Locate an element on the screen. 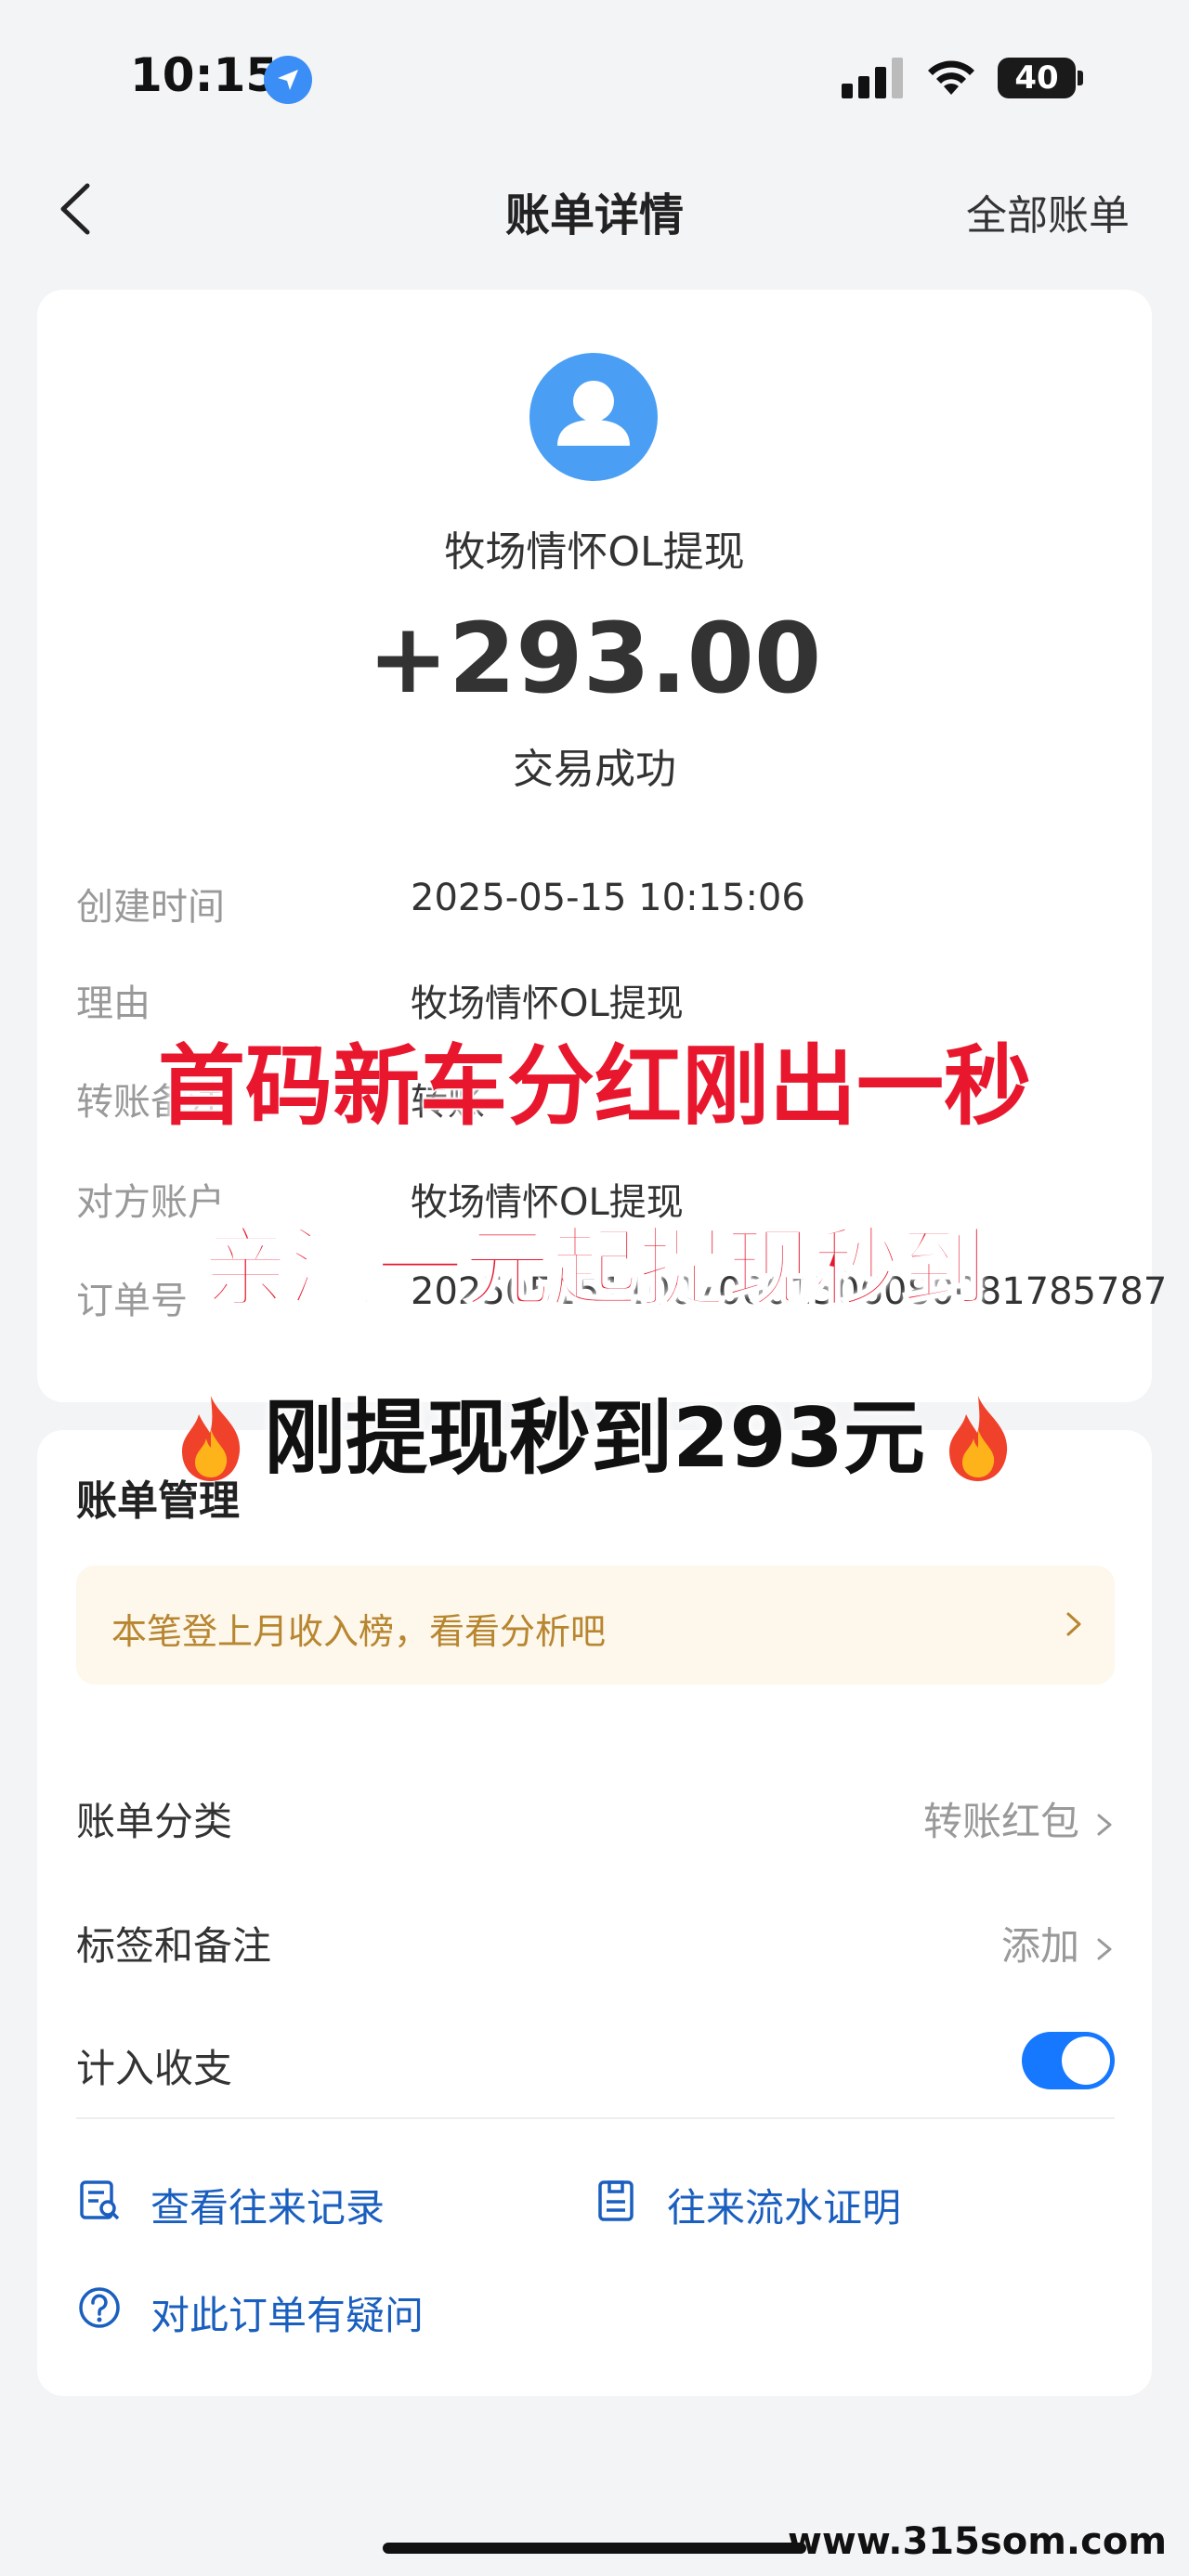 The height and width of the screenshot is (2576, 1189). divider is located at coordinates (595, 2118).